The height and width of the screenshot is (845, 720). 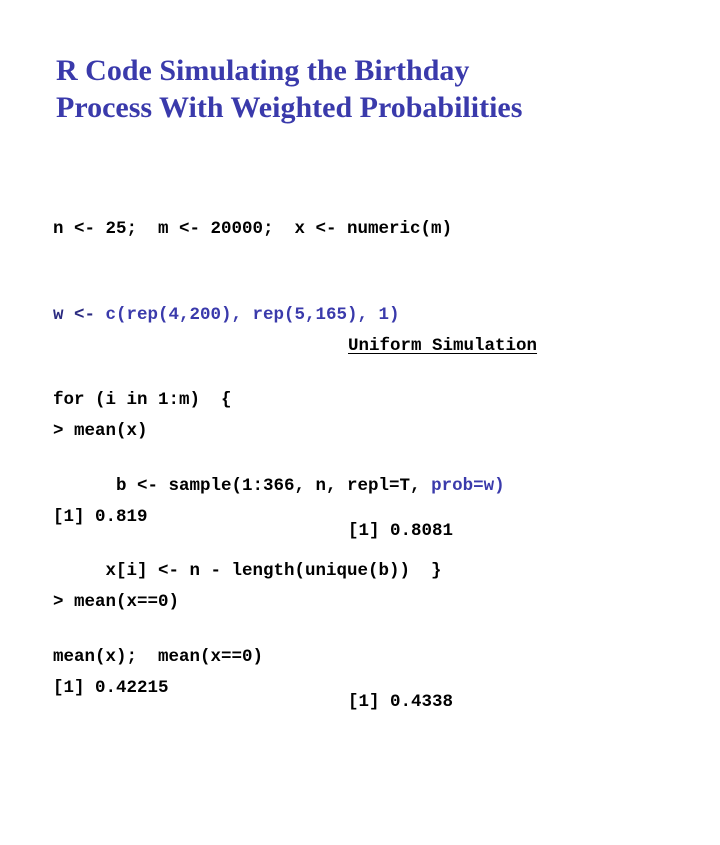 What do you see at coordinates (79, 314) in the screenshot?
I see `code-line-2-assign: w <-` at bounding box center [79, 314].